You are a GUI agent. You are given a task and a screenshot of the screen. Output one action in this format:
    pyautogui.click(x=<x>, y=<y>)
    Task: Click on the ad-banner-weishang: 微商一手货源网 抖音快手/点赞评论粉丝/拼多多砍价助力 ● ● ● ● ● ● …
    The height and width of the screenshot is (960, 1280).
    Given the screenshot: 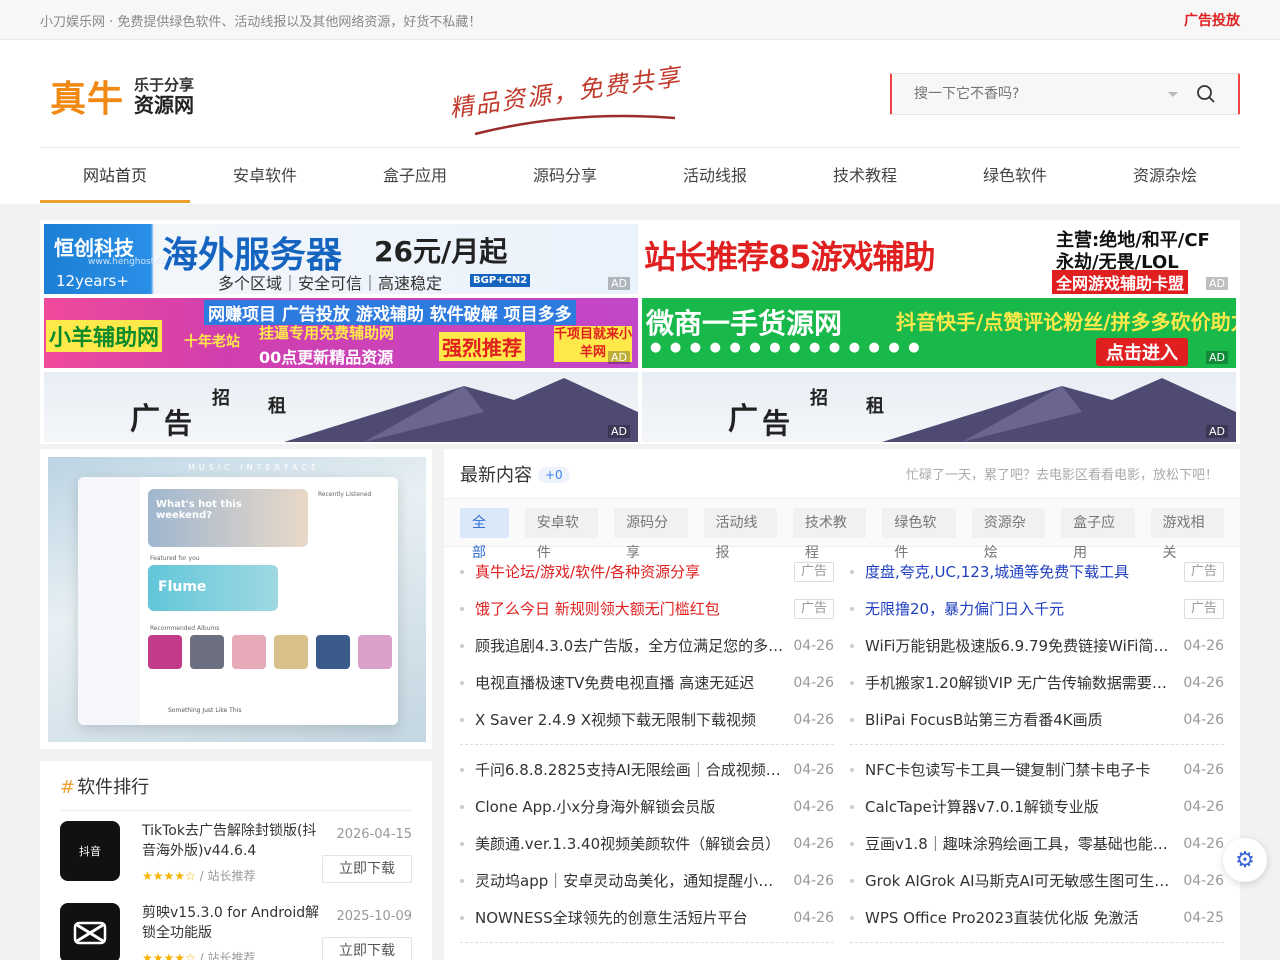 What is the action you would take?
    pyautogui.click(x=939, y=333)
    